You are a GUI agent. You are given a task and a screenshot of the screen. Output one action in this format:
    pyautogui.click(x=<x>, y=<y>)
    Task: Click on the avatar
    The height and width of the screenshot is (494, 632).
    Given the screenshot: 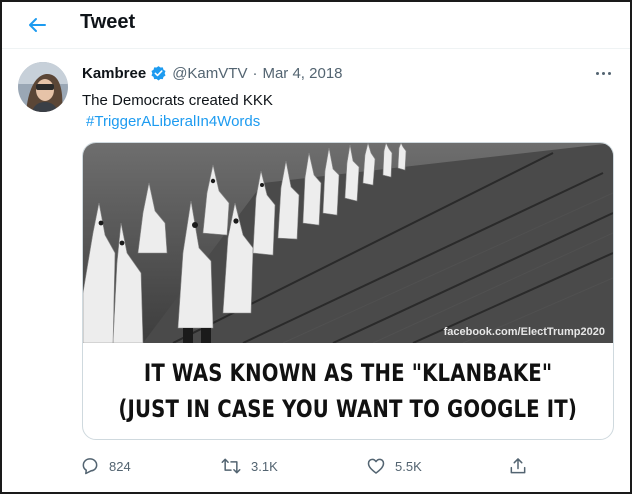 What is the action you would take?
    pyautogui.click(x=43, y=87)
    